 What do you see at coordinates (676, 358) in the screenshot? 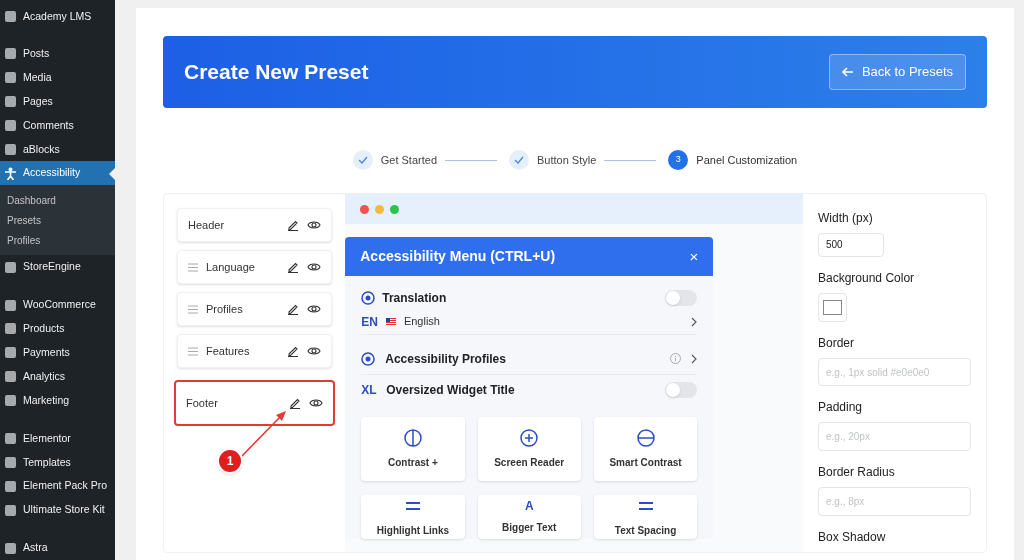
I see `info-icon` at bounding box center [676, 358].